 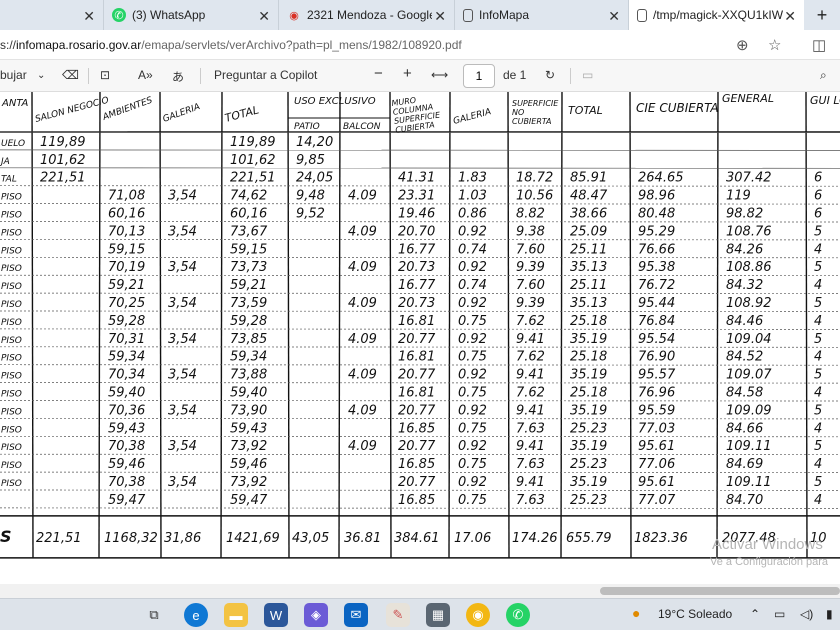 What do you see at coordinates (478, 615) in the screenshot?
I see `chrome-icon: ◉` at bounding box center [478, 615].